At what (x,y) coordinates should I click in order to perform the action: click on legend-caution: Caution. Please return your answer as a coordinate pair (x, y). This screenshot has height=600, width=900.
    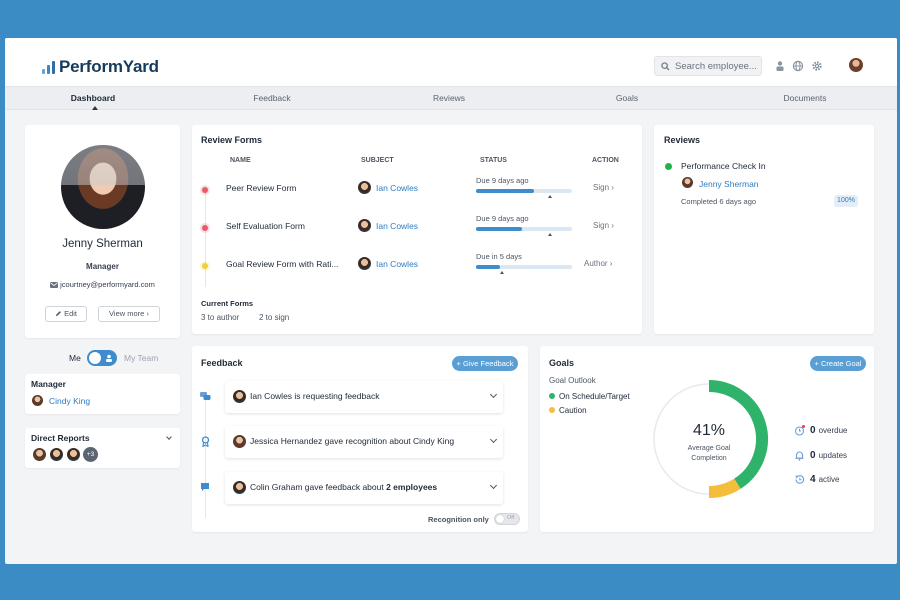
    Looking at the image, I should click on (568, 410).